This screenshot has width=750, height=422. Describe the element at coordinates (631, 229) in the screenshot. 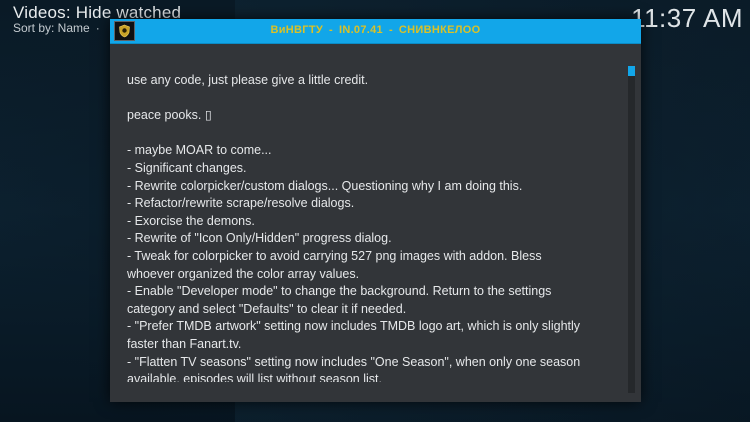

I see `scrollbar` at that location.